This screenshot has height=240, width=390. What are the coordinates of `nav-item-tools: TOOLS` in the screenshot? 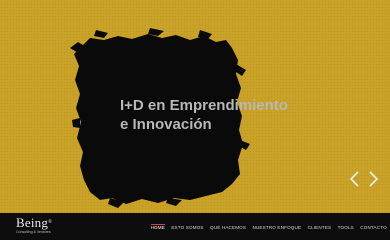 It's located at (346, 227).